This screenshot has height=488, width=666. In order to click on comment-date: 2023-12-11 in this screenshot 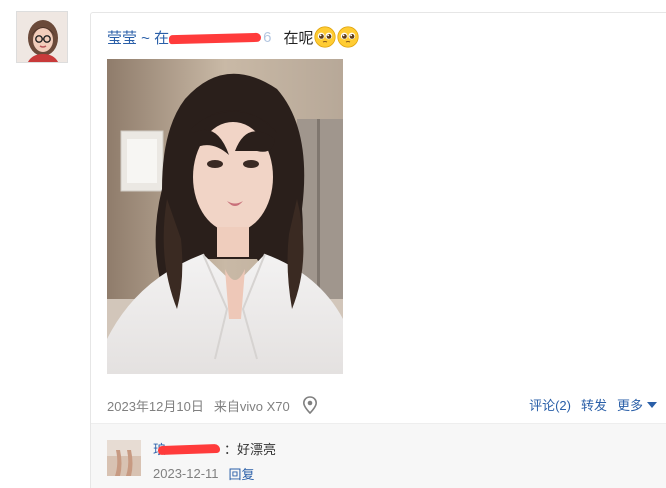, I will do `click(186, 473)`.